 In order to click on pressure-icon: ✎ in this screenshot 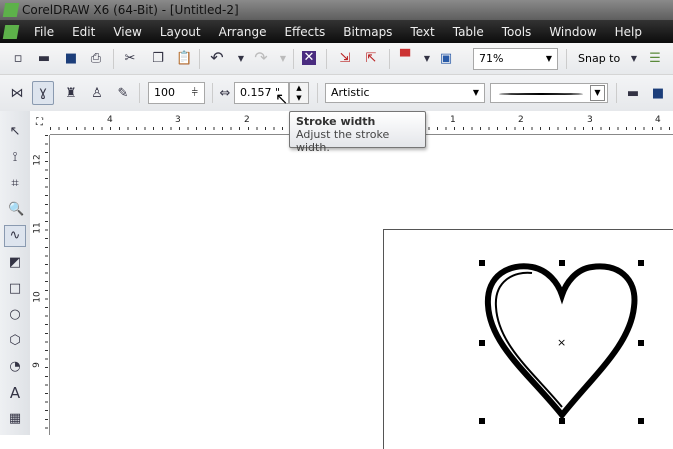, I will do `click(123, 94)`.